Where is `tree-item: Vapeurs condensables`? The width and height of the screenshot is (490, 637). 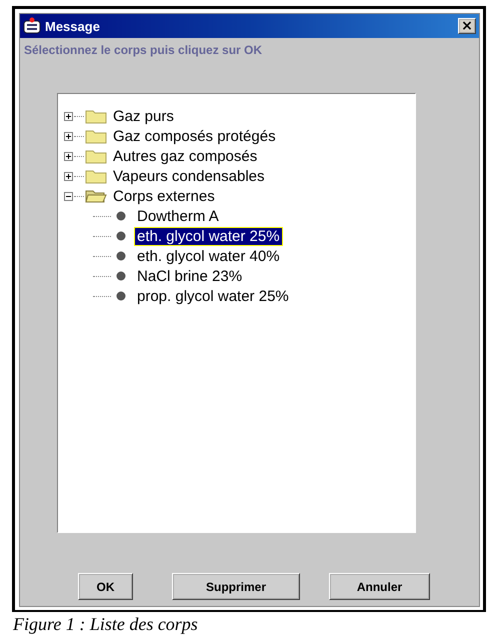 tree-item: Vapeurs condensables is located at coordinates (189, 176).